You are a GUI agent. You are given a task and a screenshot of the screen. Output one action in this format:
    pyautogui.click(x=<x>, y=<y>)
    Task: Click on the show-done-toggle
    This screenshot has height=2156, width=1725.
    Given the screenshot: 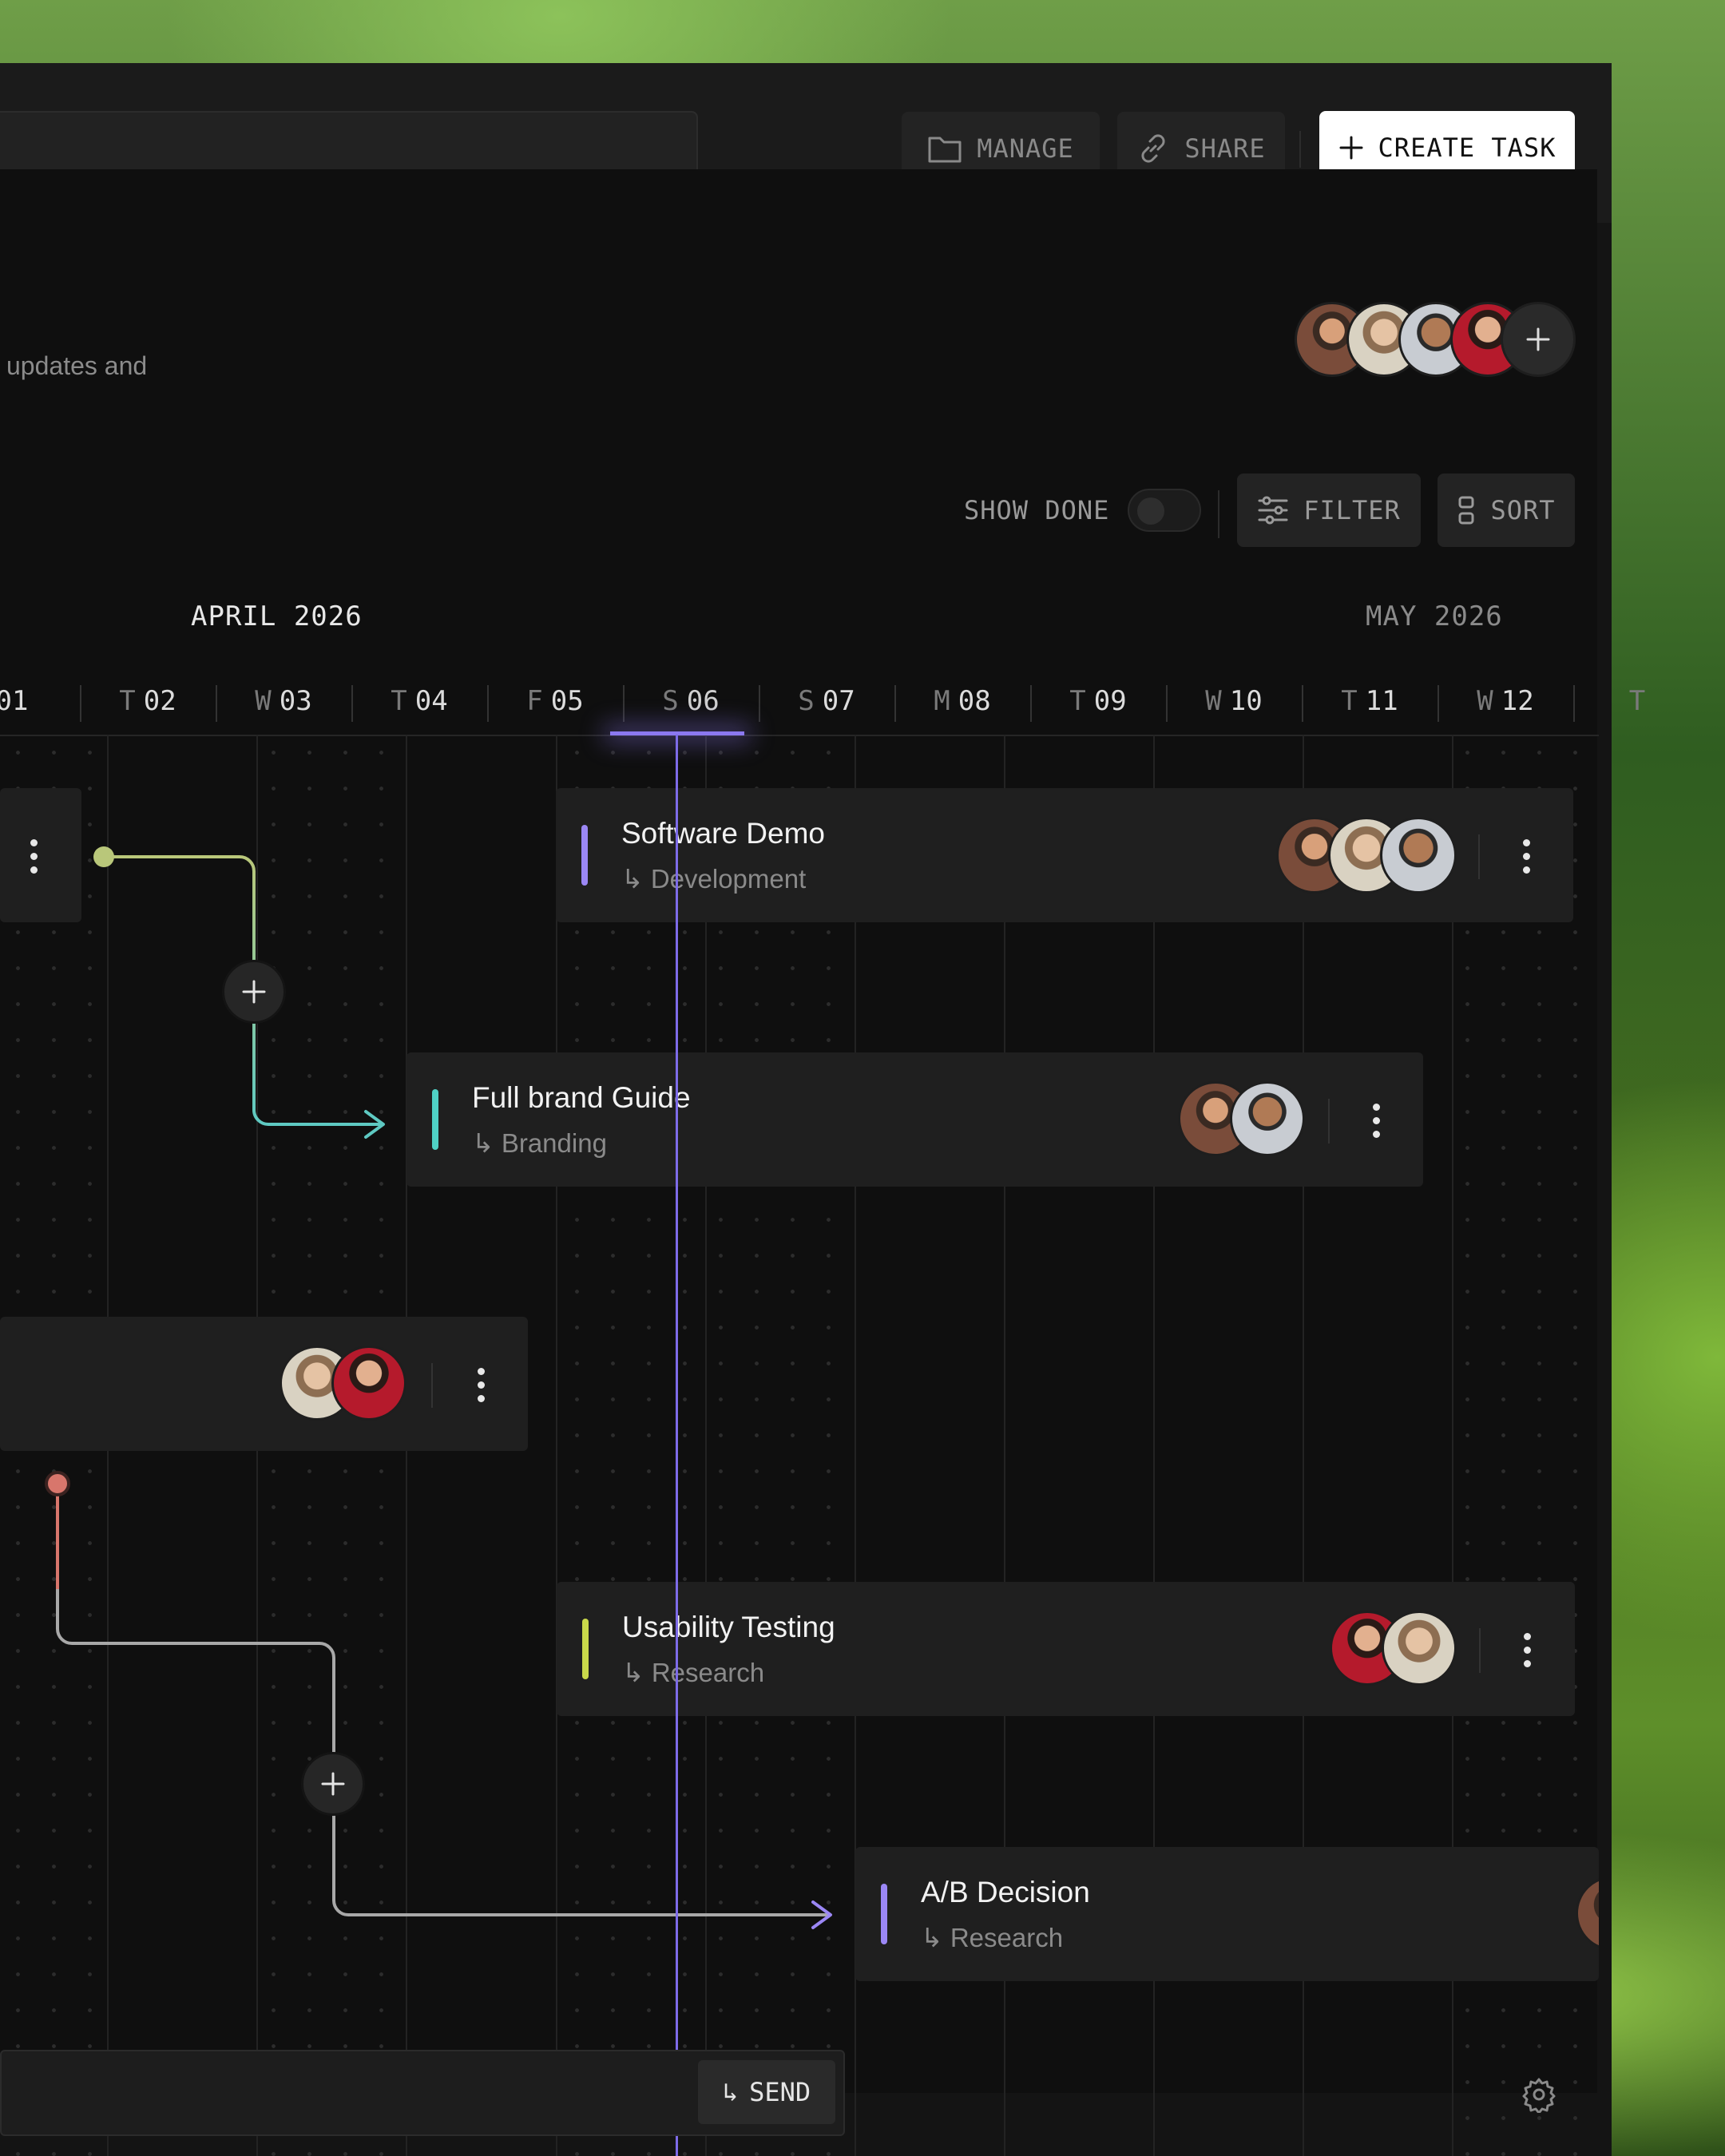 What is the action you would take?
    pyautogui.click(x=1165, y=510)
    